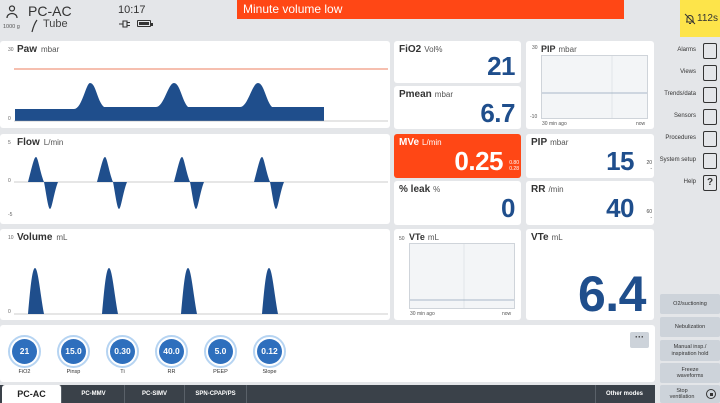 Image resolution: width=720 pixels, height=403 pixels. I want to click on setting-name: RR, so click(171, 372).